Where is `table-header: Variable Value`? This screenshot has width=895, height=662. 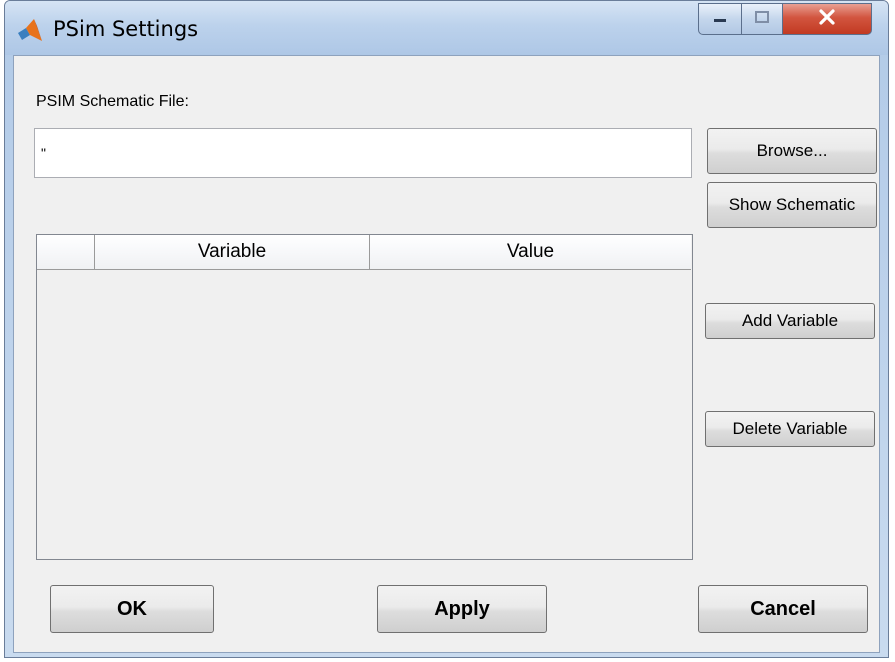 table-header: Variable Value is located at coordinates (364, 252).